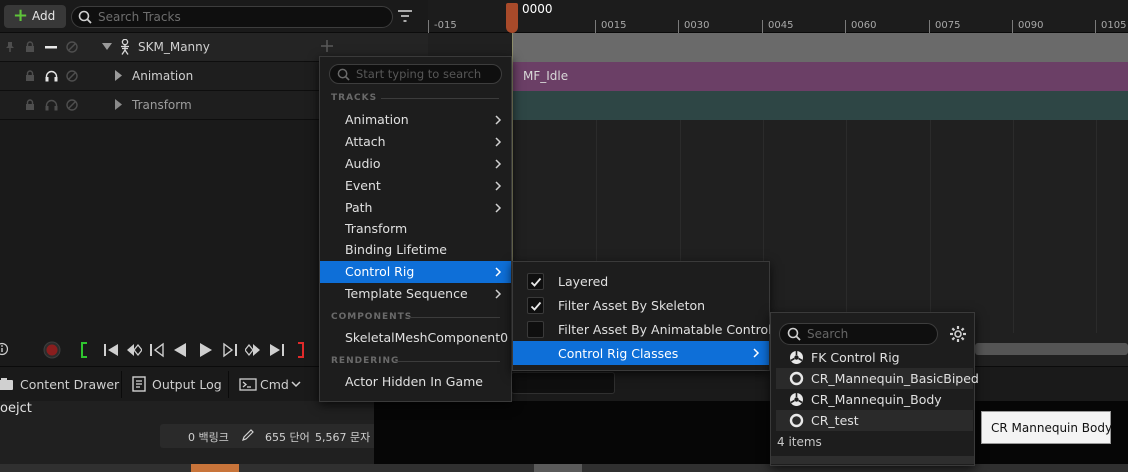 Image resolution: width=1128 pixels, height=472 pixels. What do you see at coordinates (4, 349) in the screenshot?
I see `info-icon` at bounding box center [4, 349].